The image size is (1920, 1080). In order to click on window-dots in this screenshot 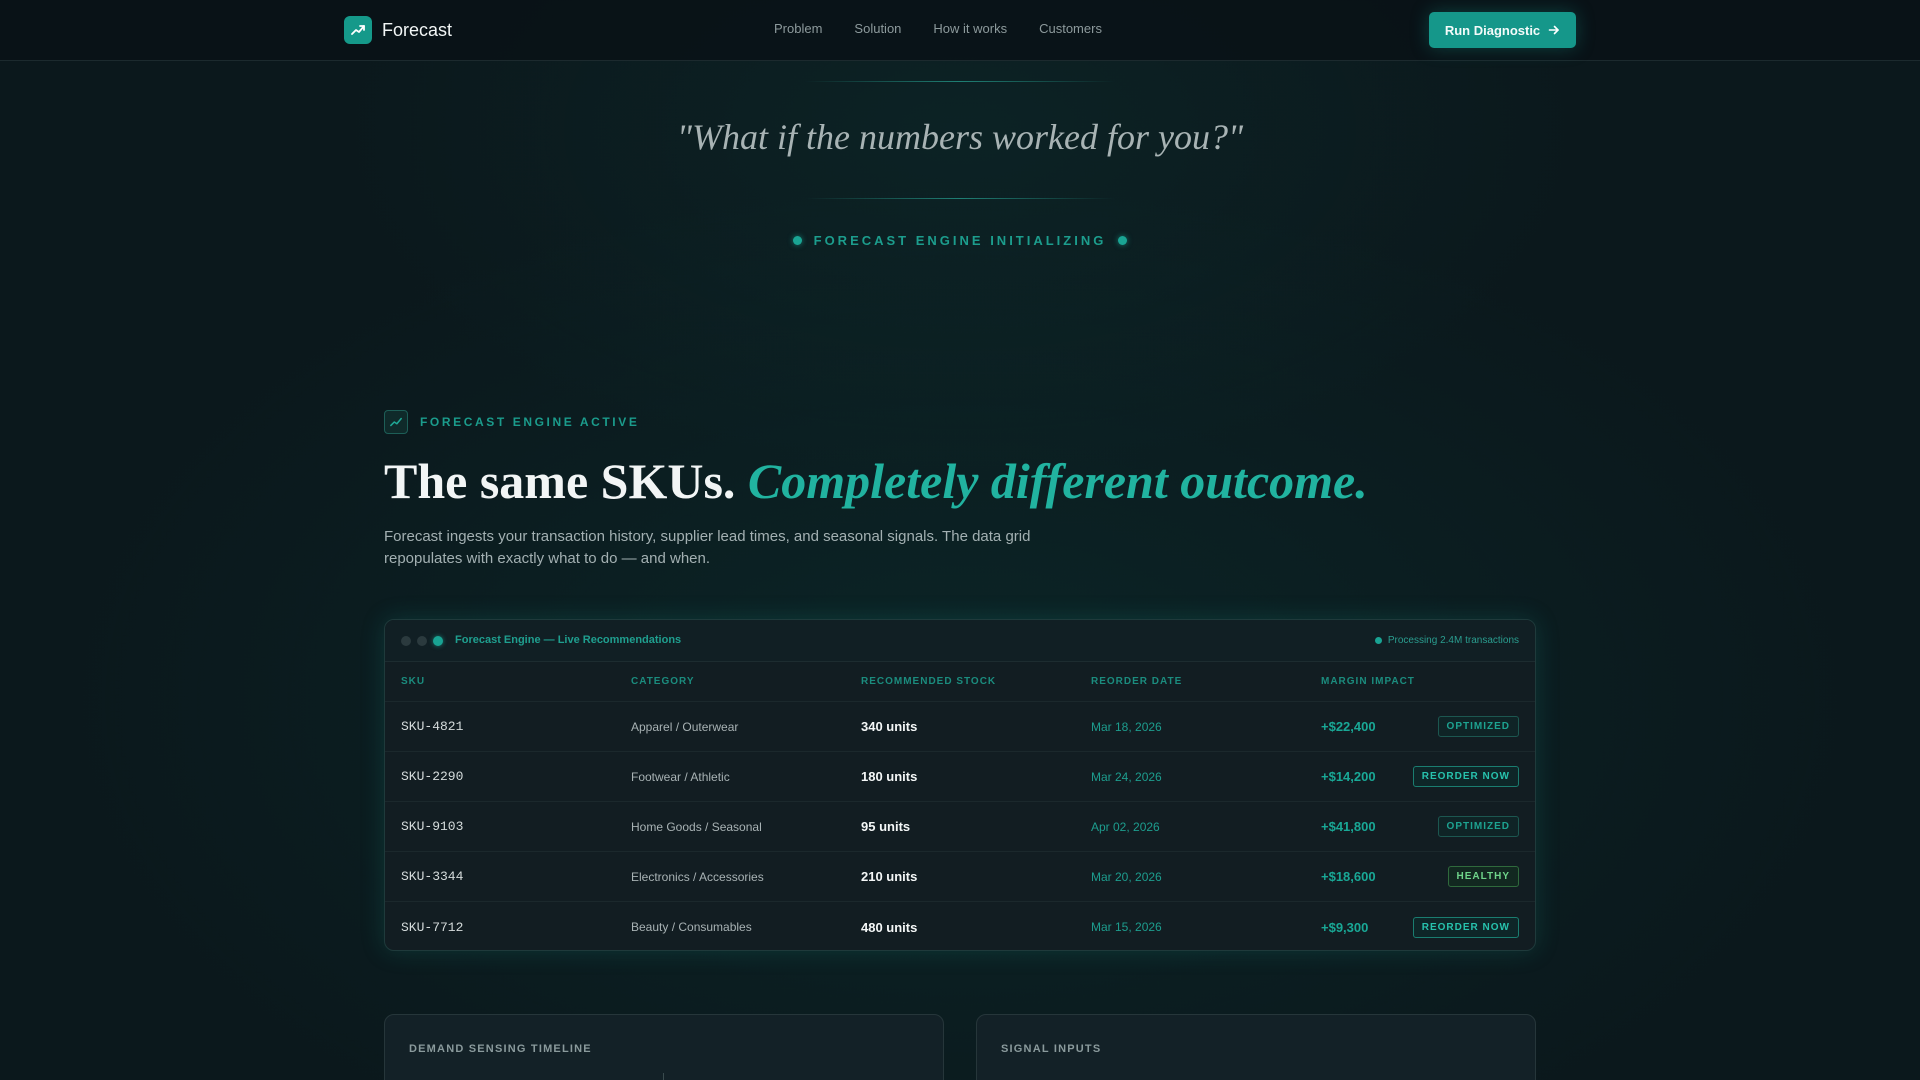, I will do `click(422, 641)`.